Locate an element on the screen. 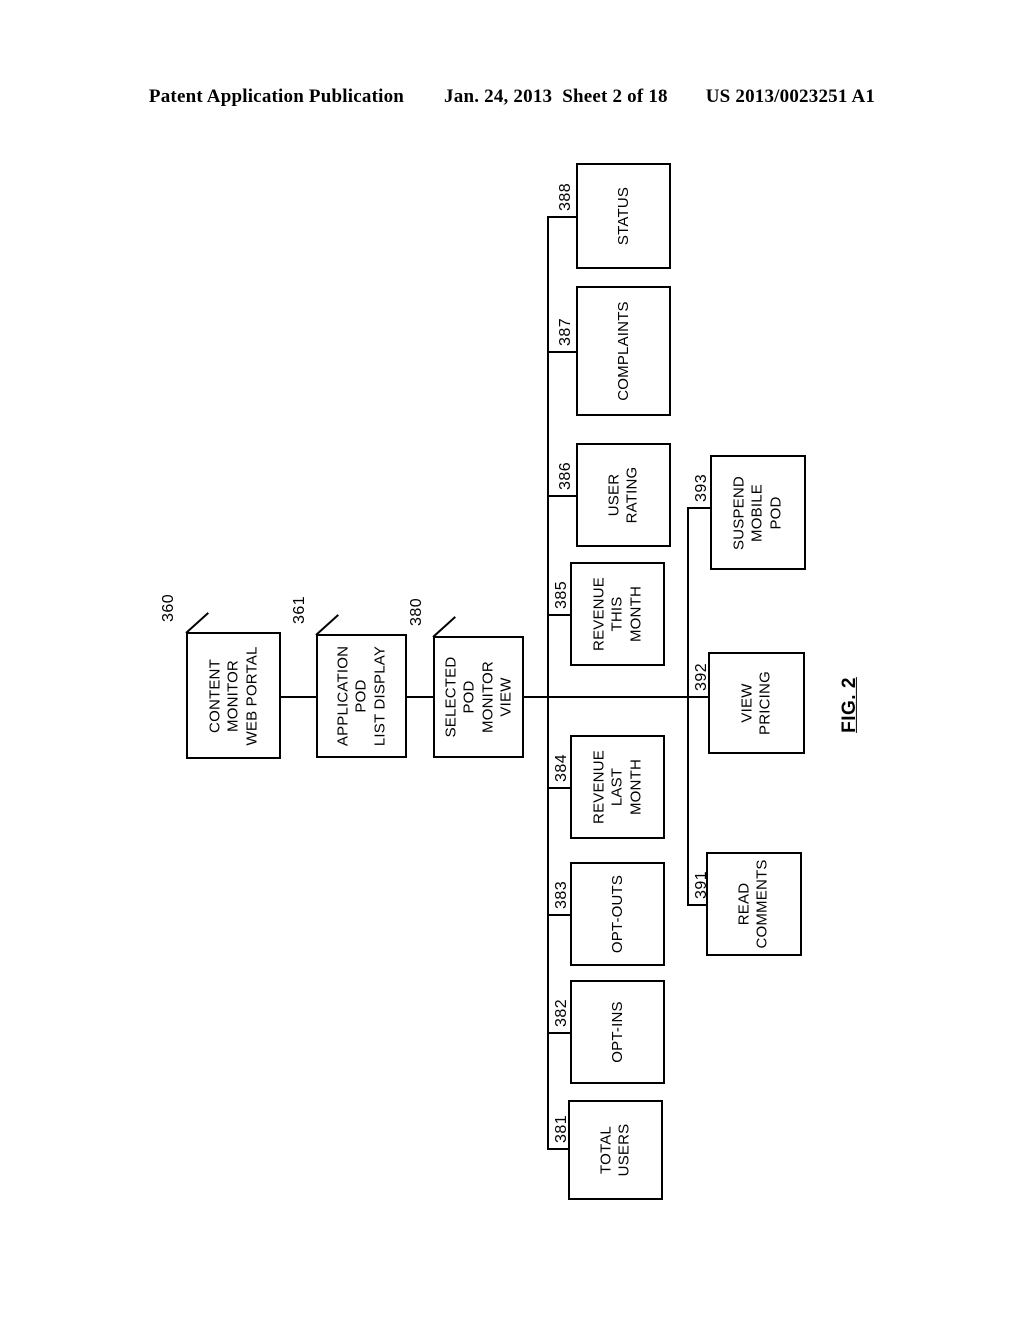  node-read-comments: READ COMMENTS is located at coordinates (754, 904).